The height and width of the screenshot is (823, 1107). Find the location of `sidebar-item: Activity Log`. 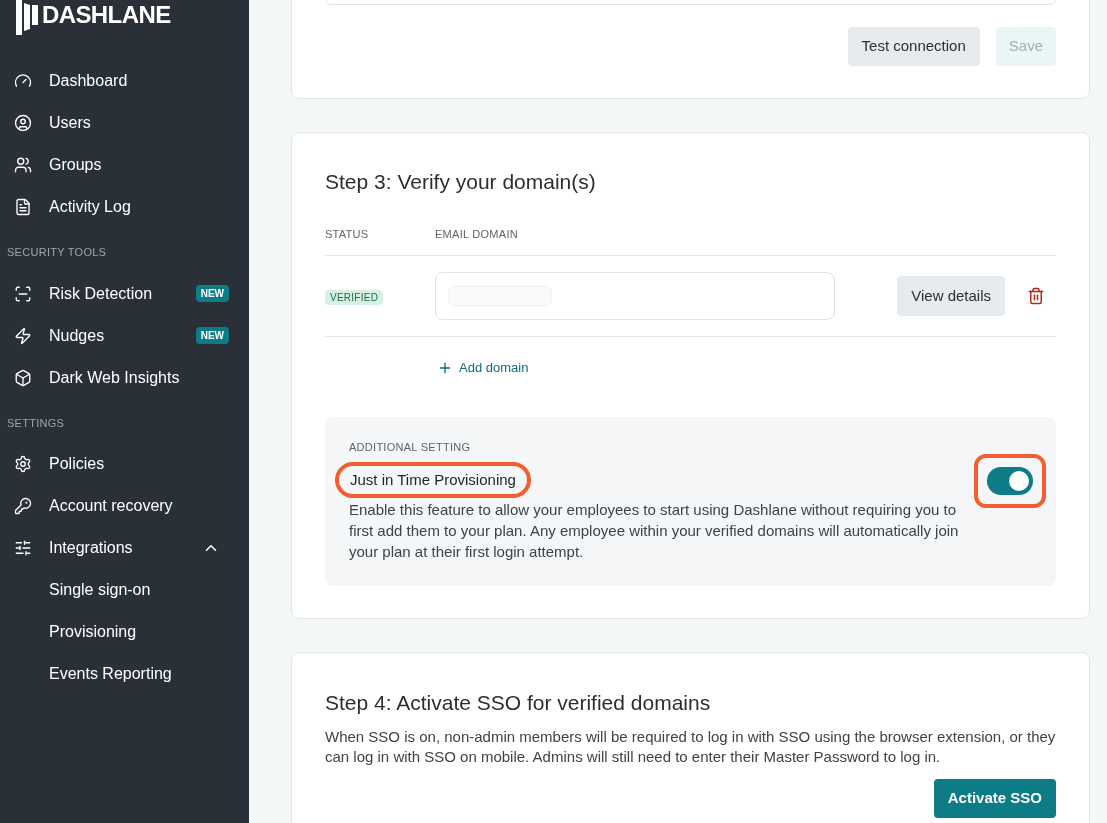

sidebar-item: Activity Log is located at coordinates (90, 207).